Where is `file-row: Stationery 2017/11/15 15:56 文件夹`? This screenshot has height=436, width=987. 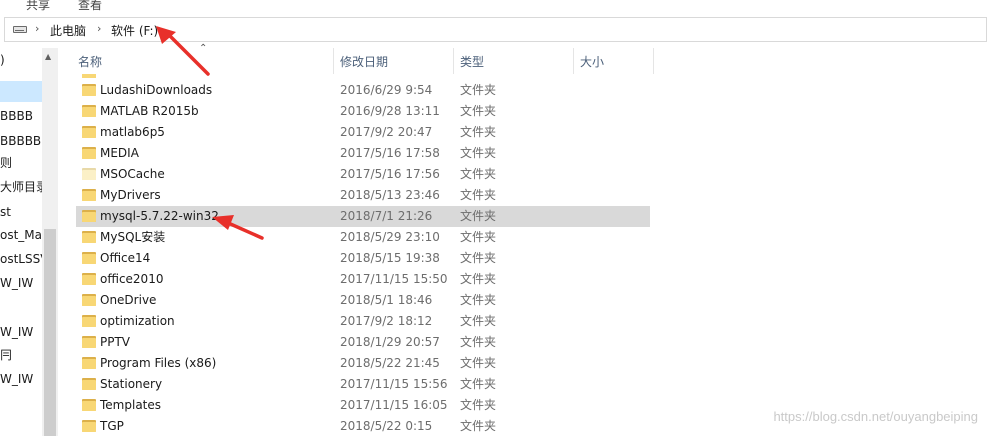 file-row: Stationery 2017/11/15 15:56 文件夹 is located at coordinates (363, 384).